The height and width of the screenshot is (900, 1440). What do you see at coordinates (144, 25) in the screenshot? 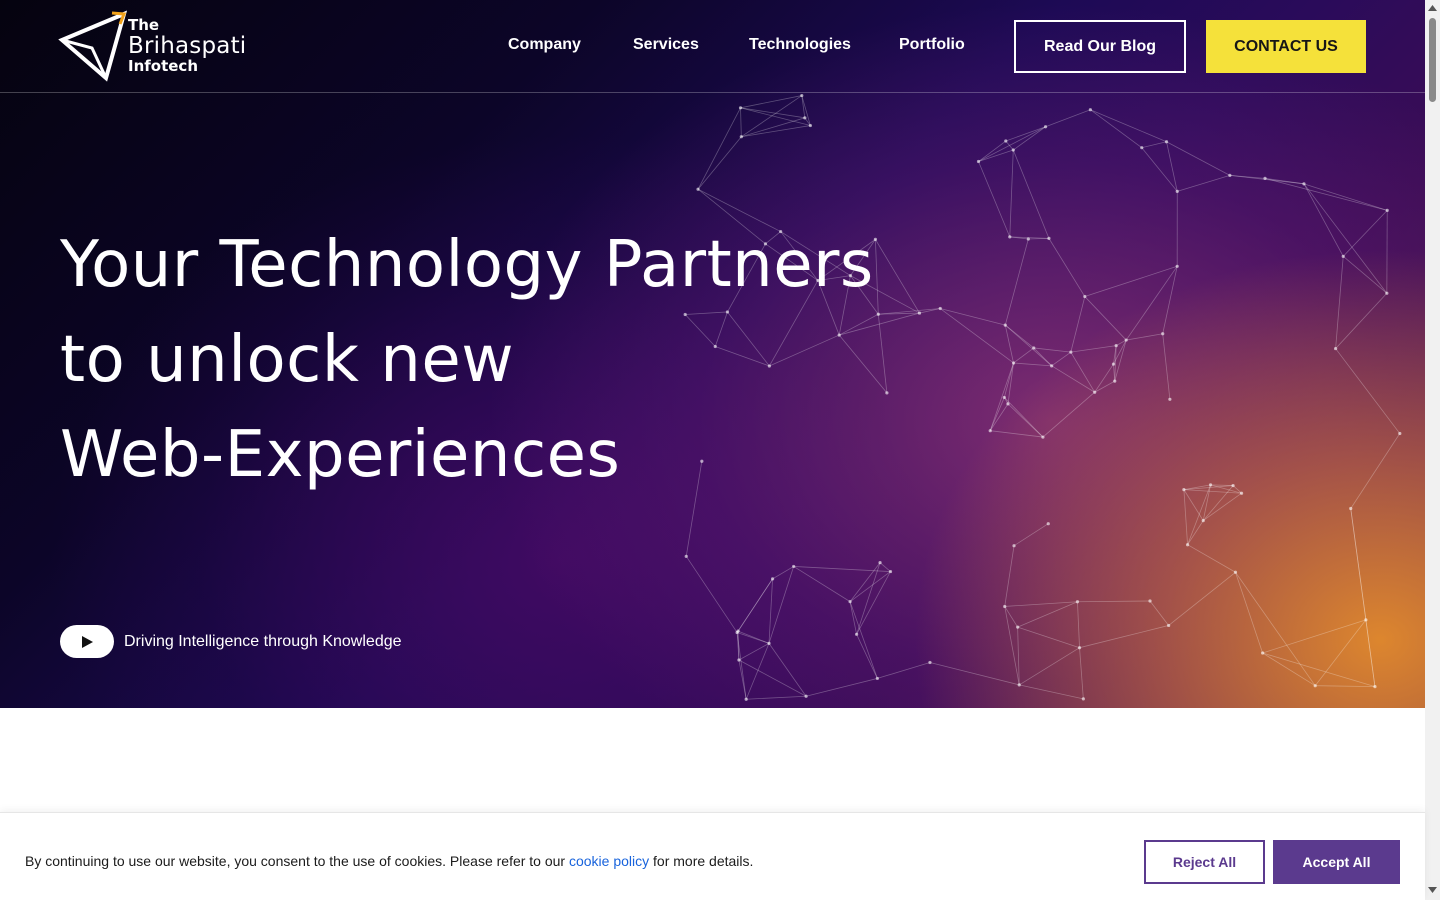
I see `logo-line-1: The` at bounding box center [144, 25].